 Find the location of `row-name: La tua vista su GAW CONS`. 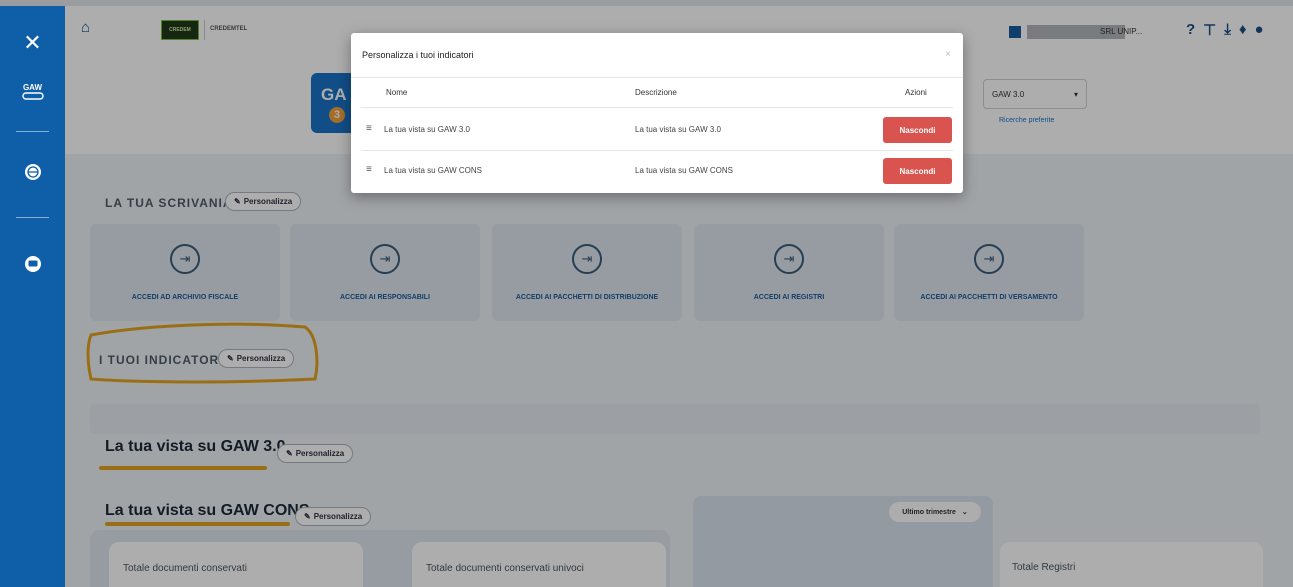

row-name: La tua vista su GAW CONS is located at coordinates (433, 170).